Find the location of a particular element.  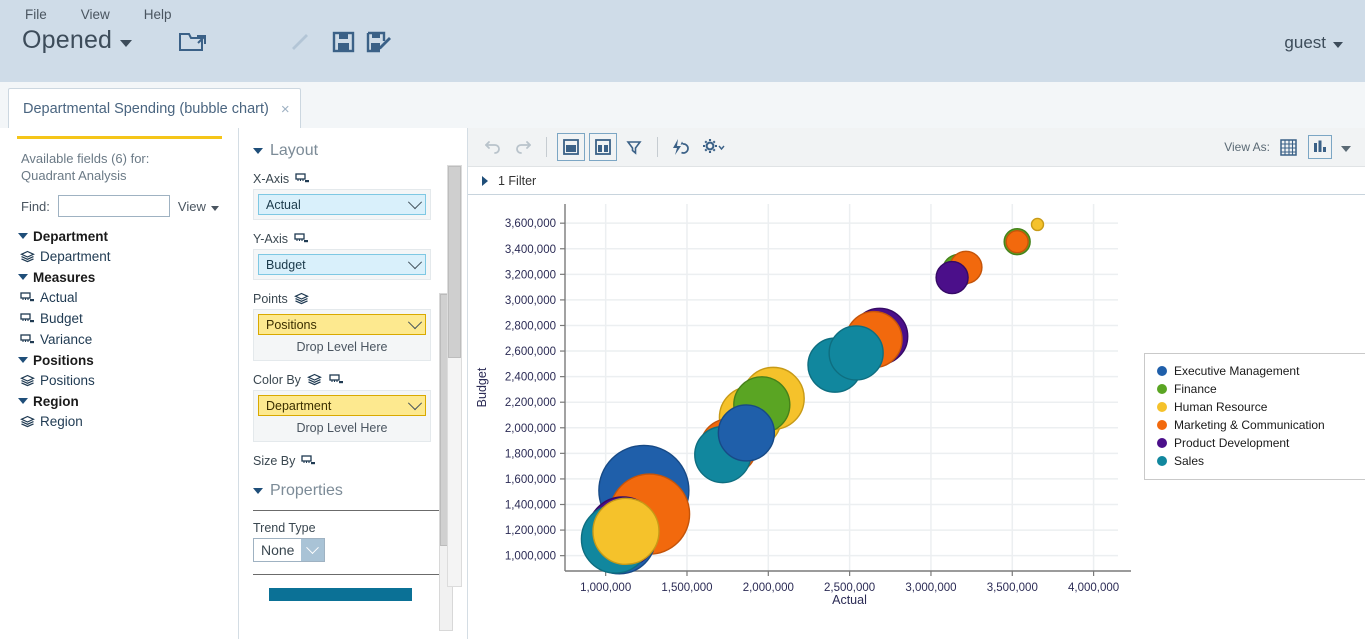

open-folder-icon is located at coordinates (193, 43).